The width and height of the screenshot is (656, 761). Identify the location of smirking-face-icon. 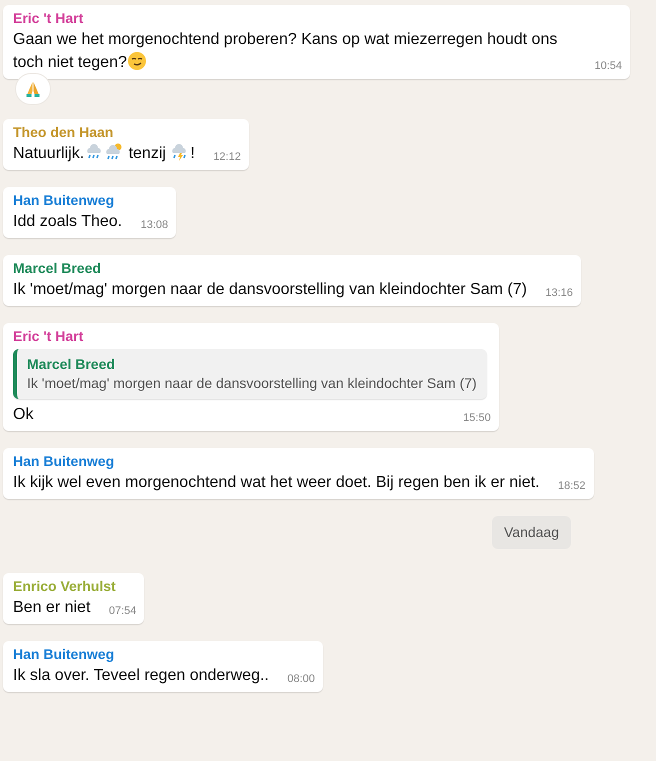
(136, 61).